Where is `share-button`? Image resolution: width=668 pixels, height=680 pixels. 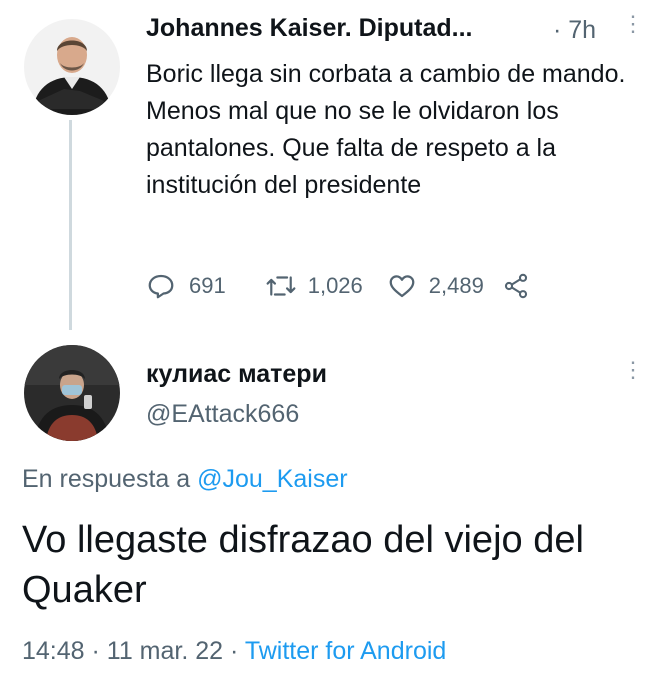 share-button is located at coordinates (516, 286).